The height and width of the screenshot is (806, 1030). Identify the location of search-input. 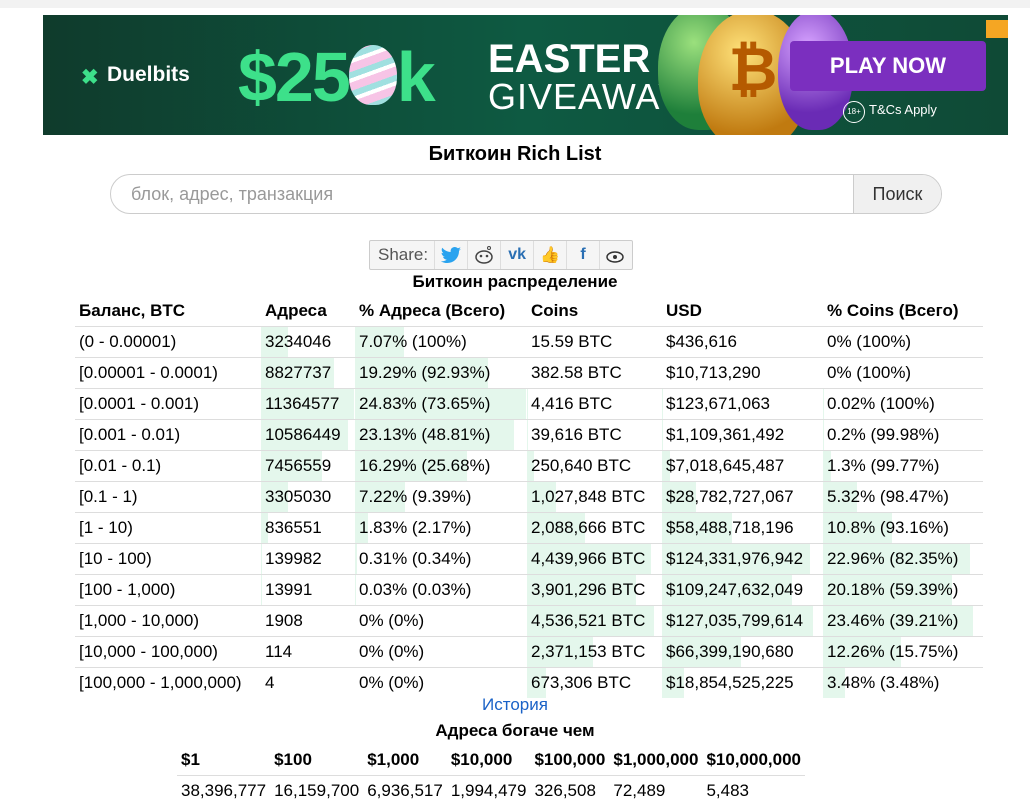
(491, 194).